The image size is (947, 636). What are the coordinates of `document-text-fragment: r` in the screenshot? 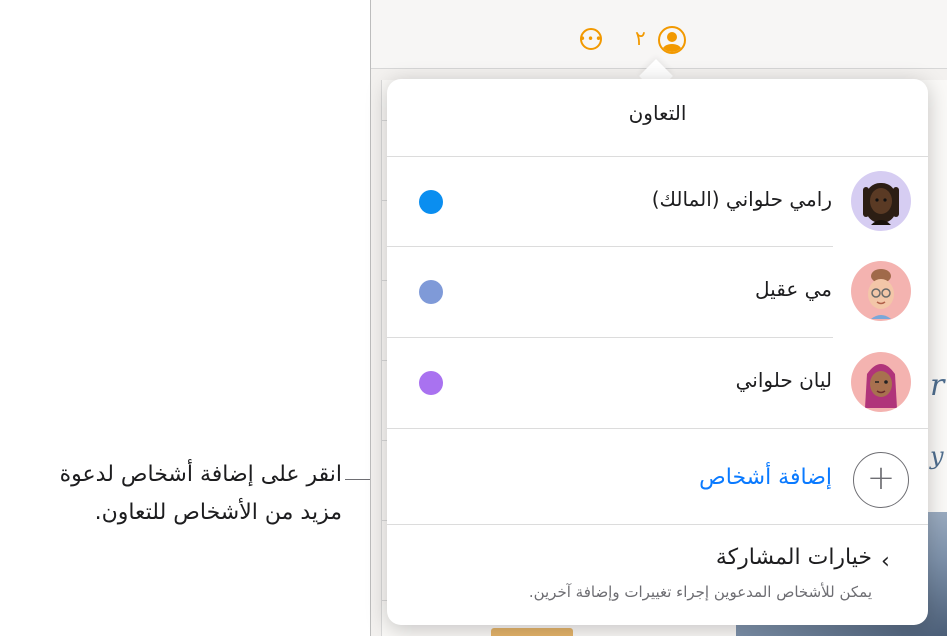 It's located at (937, 385).